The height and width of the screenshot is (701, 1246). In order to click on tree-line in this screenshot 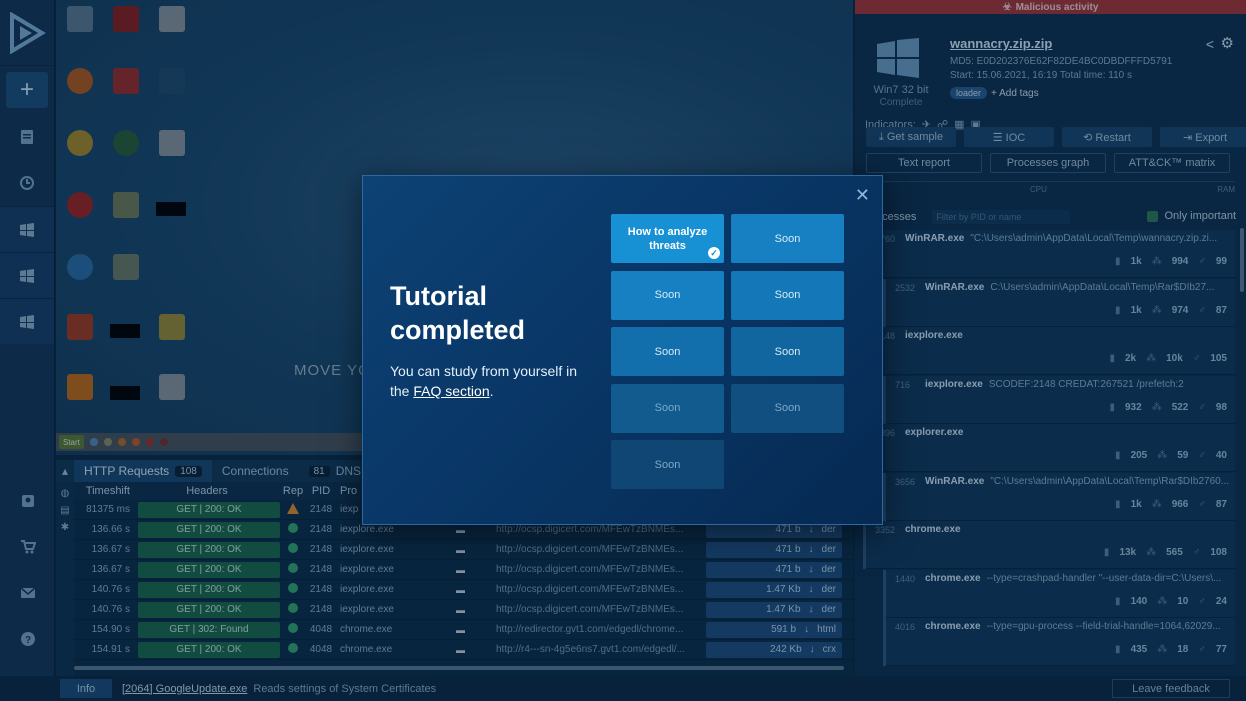, I will do `click(884, 642)`.